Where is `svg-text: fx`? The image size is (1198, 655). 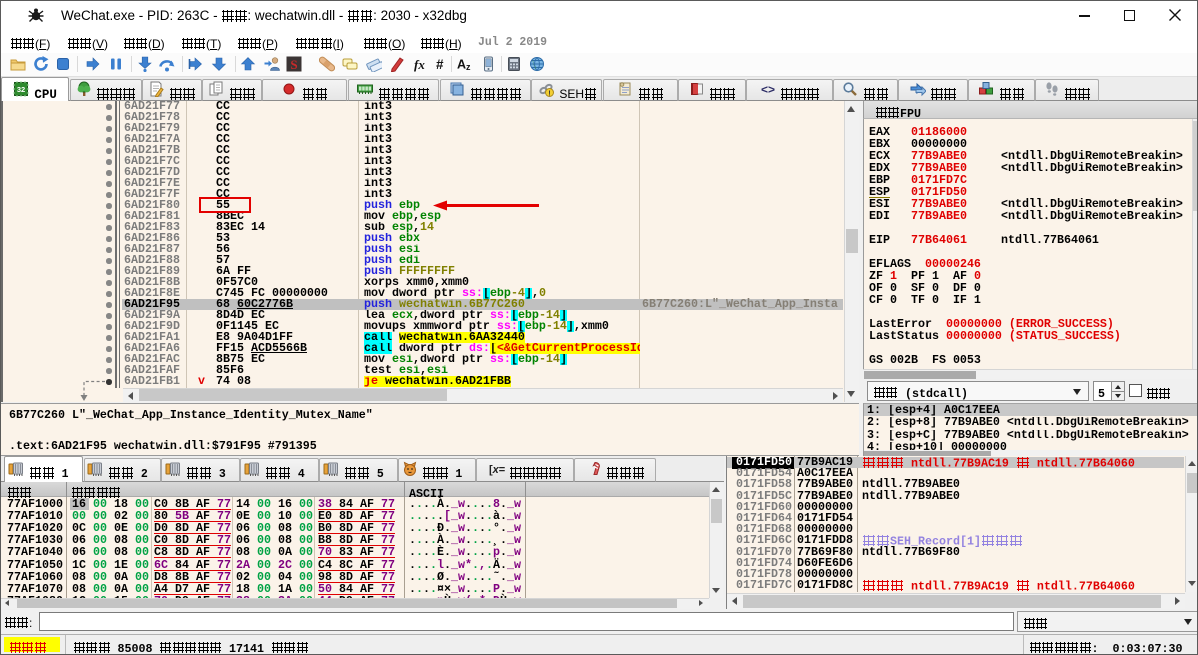 svg-text: fx is located at coordinates (419, 64).